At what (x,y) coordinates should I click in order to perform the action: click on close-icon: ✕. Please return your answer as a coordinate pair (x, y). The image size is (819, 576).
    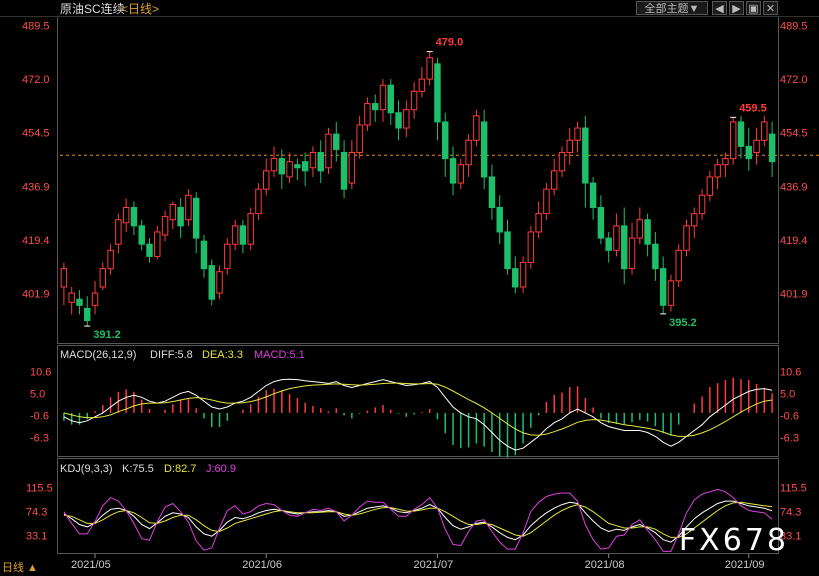
    Looking at the image, I should click on (770, 8).